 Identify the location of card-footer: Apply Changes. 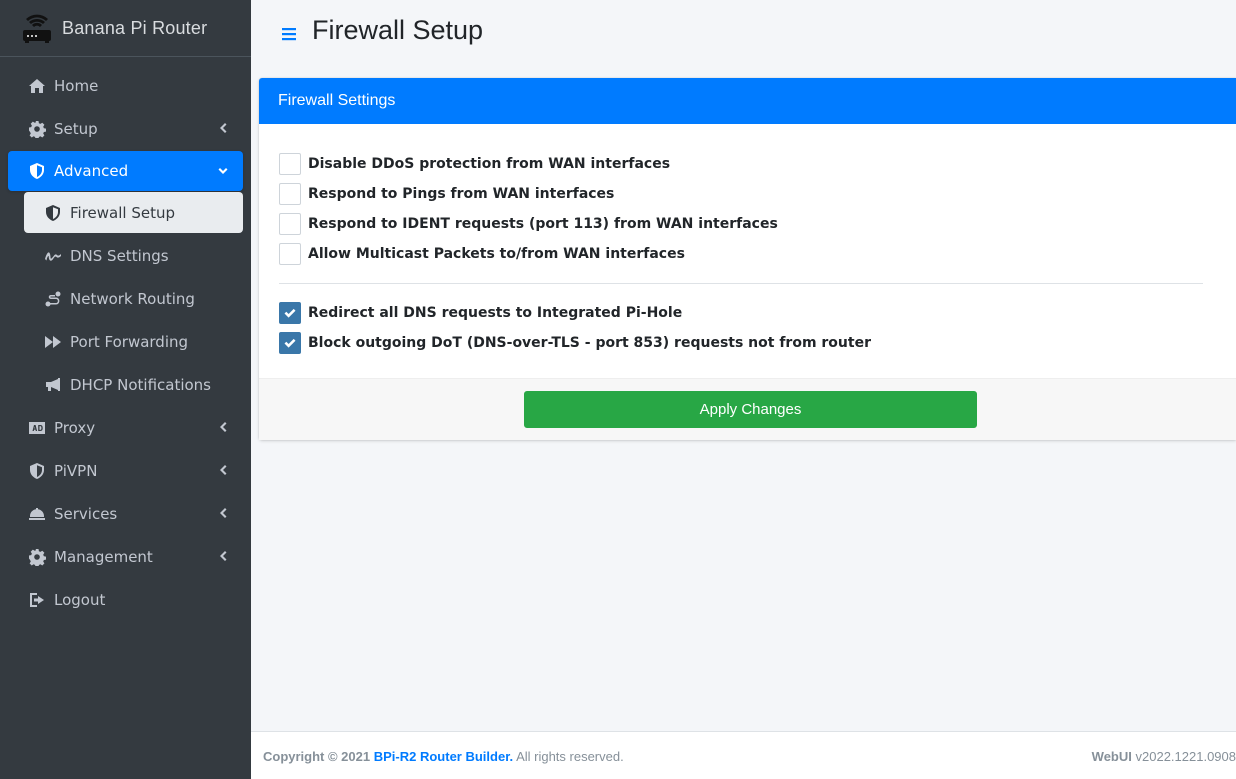
(747, 409).